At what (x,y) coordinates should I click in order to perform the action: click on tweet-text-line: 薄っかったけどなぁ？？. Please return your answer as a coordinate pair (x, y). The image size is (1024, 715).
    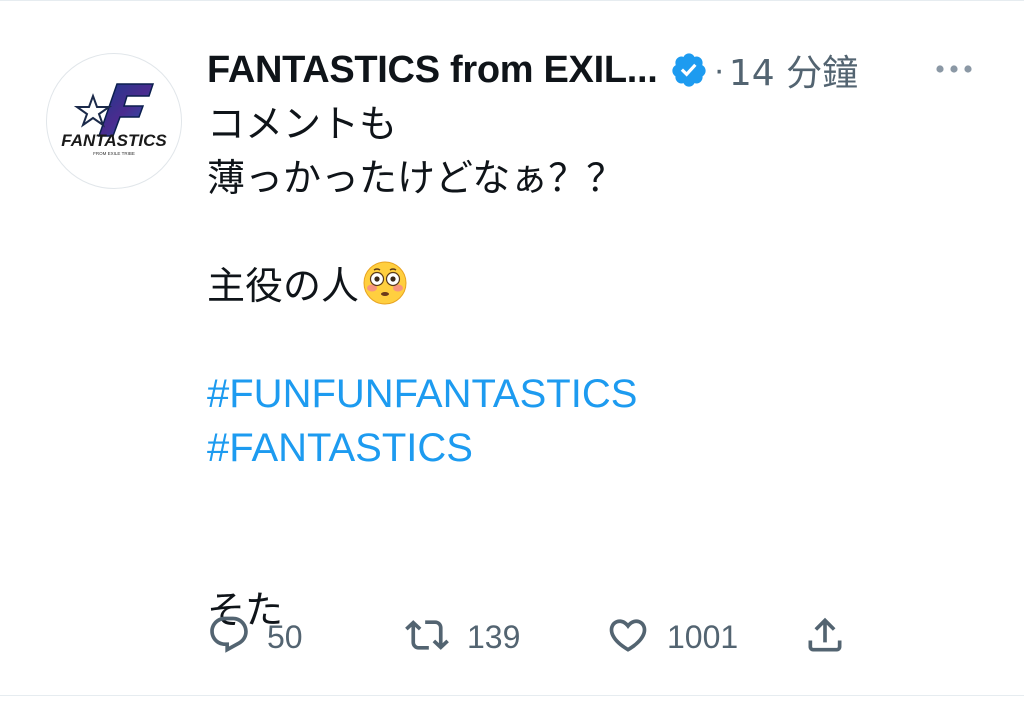
    Looking at the image, I should click on (416, 178).